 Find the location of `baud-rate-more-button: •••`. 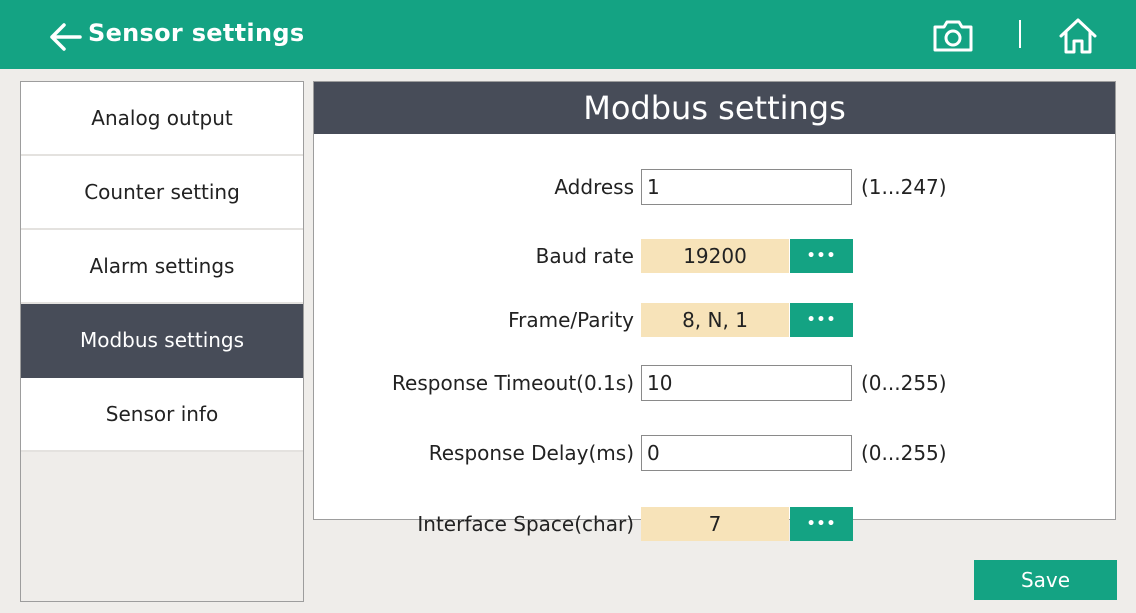

baud-rate-more-button: ••• is located at coordinates (821, 256).